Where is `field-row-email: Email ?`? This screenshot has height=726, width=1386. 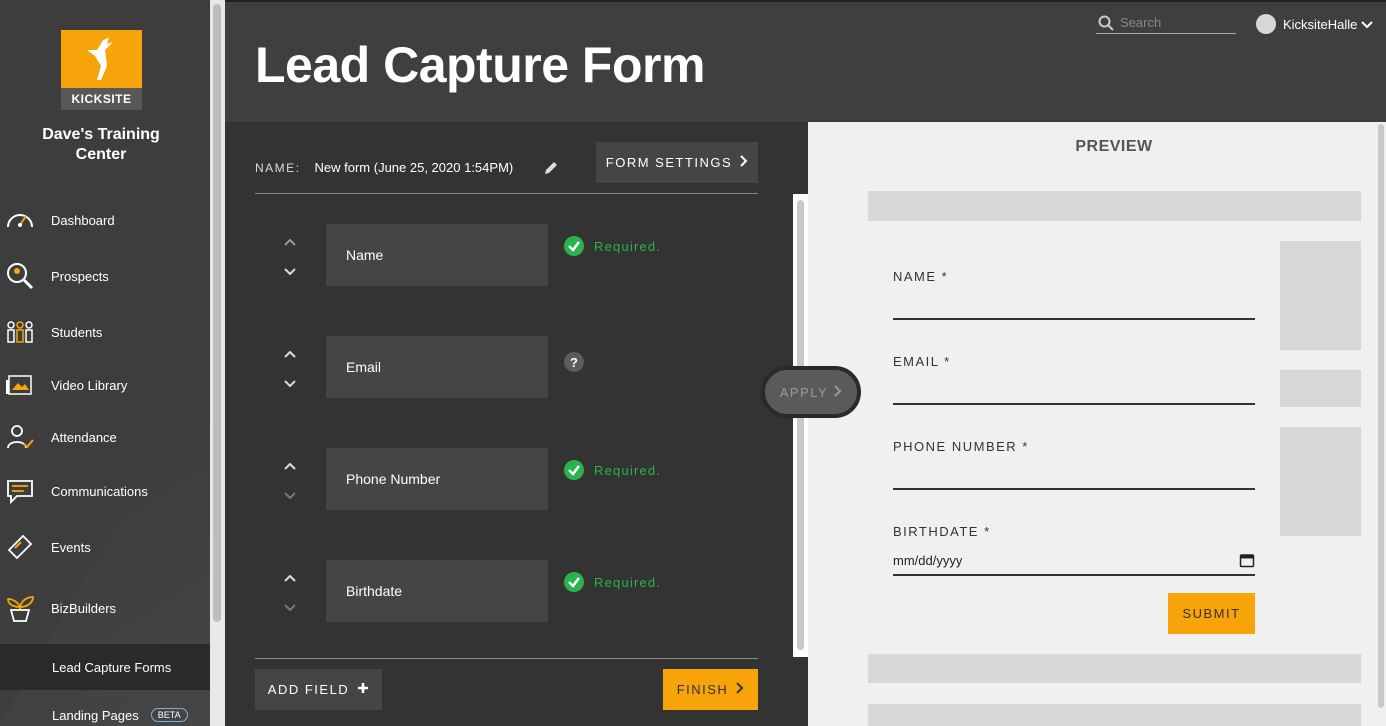 field-row-email: Email ? is located at coordinates (506, 367).